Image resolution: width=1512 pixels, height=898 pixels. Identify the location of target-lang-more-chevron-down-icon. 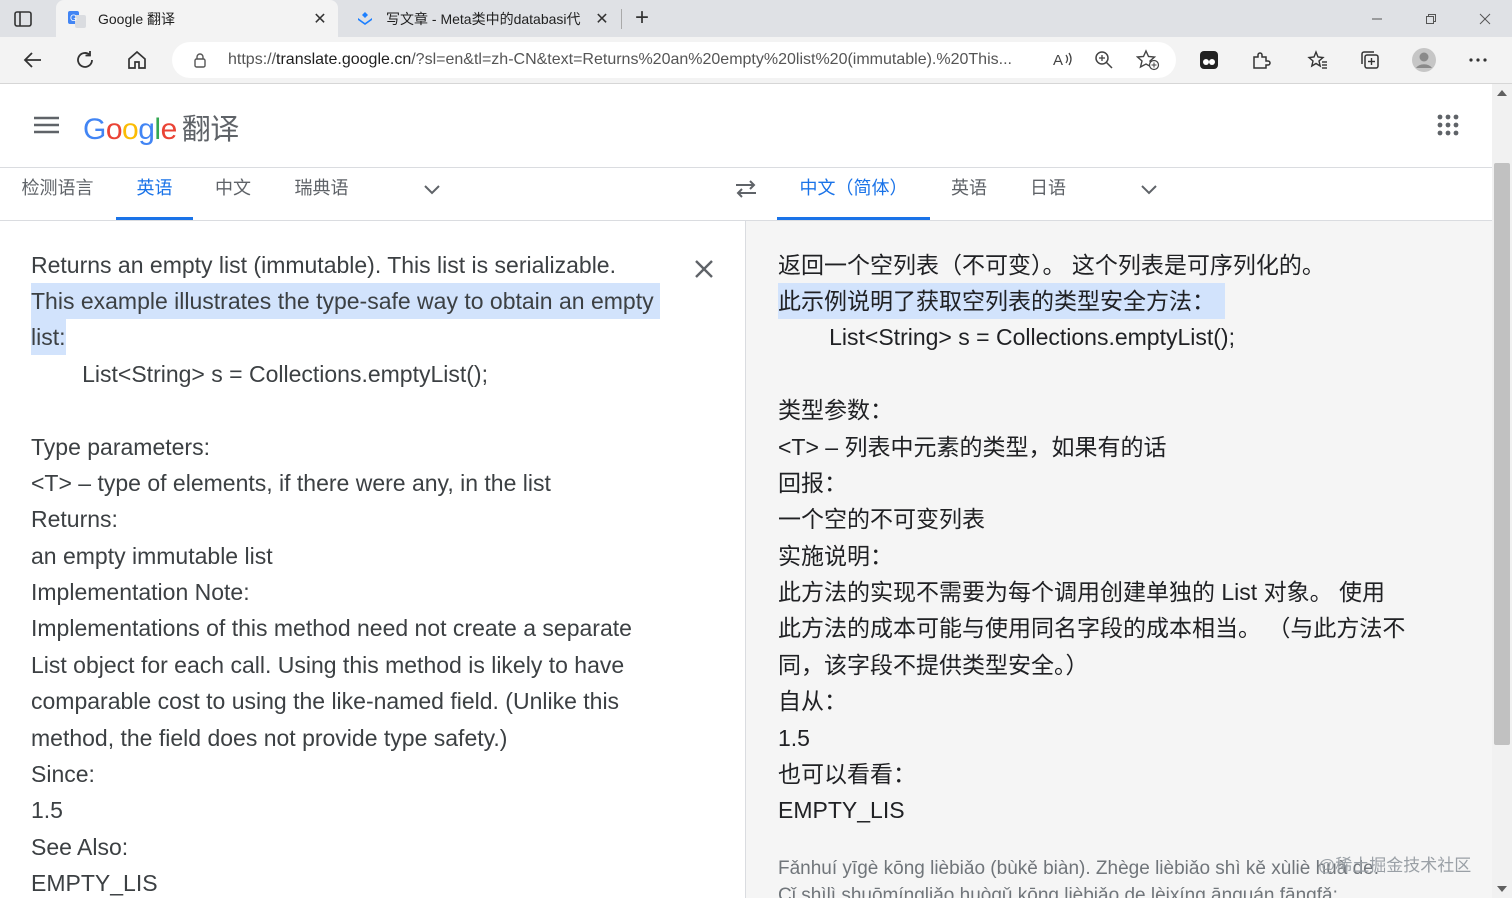
(1149, 189).